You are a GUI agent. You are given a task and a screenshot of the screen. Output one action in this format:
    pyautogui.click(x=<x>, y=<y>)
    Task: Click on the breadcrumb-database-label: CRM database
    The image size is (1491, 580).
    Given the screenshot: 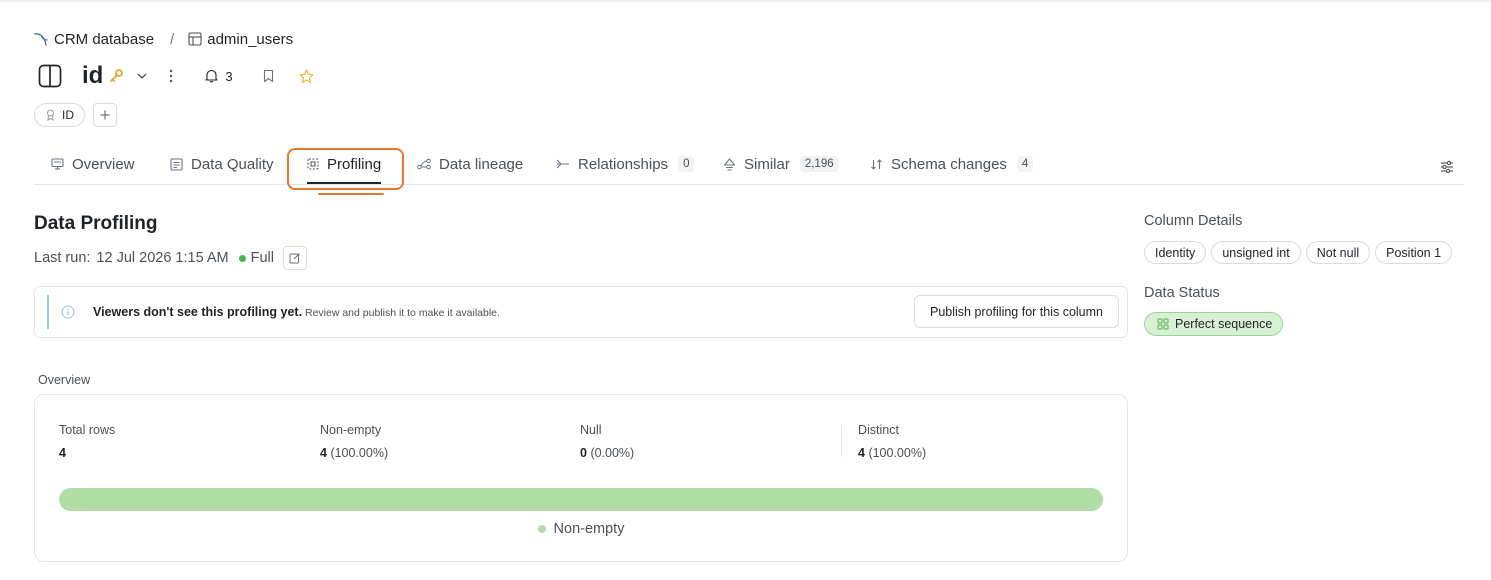 What is the action you would take?
    pyautogui.click(x=104, y=39)
    